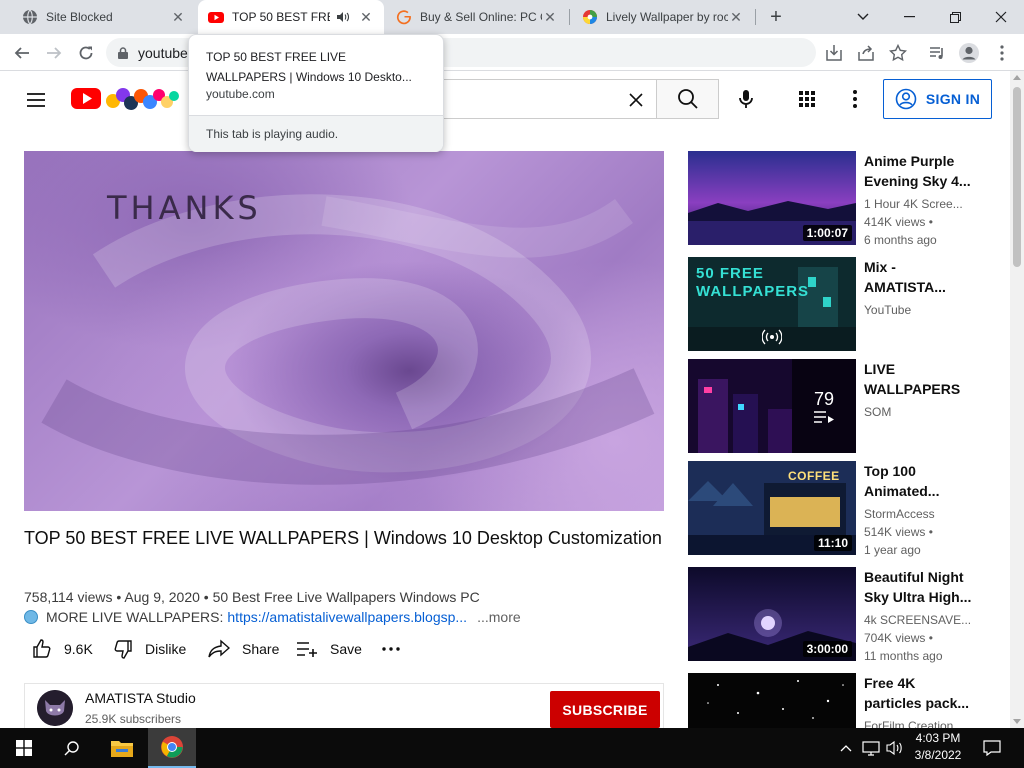 The image size is (1024, 768). Describe the element at coordinates (955, 17) in the screenshot. I see `restore-button` at that location.